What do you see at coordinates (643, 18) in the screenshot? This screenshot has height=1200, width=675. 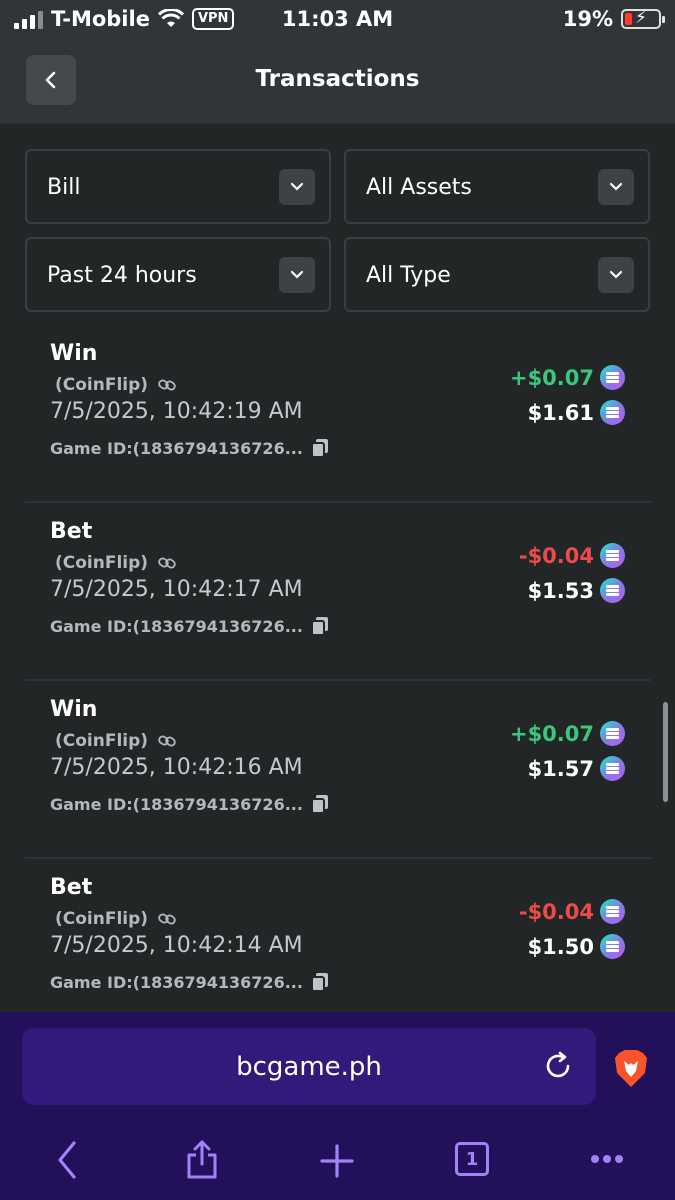 I see `battery-icon: ⚡` at bounding box center [643, 18].